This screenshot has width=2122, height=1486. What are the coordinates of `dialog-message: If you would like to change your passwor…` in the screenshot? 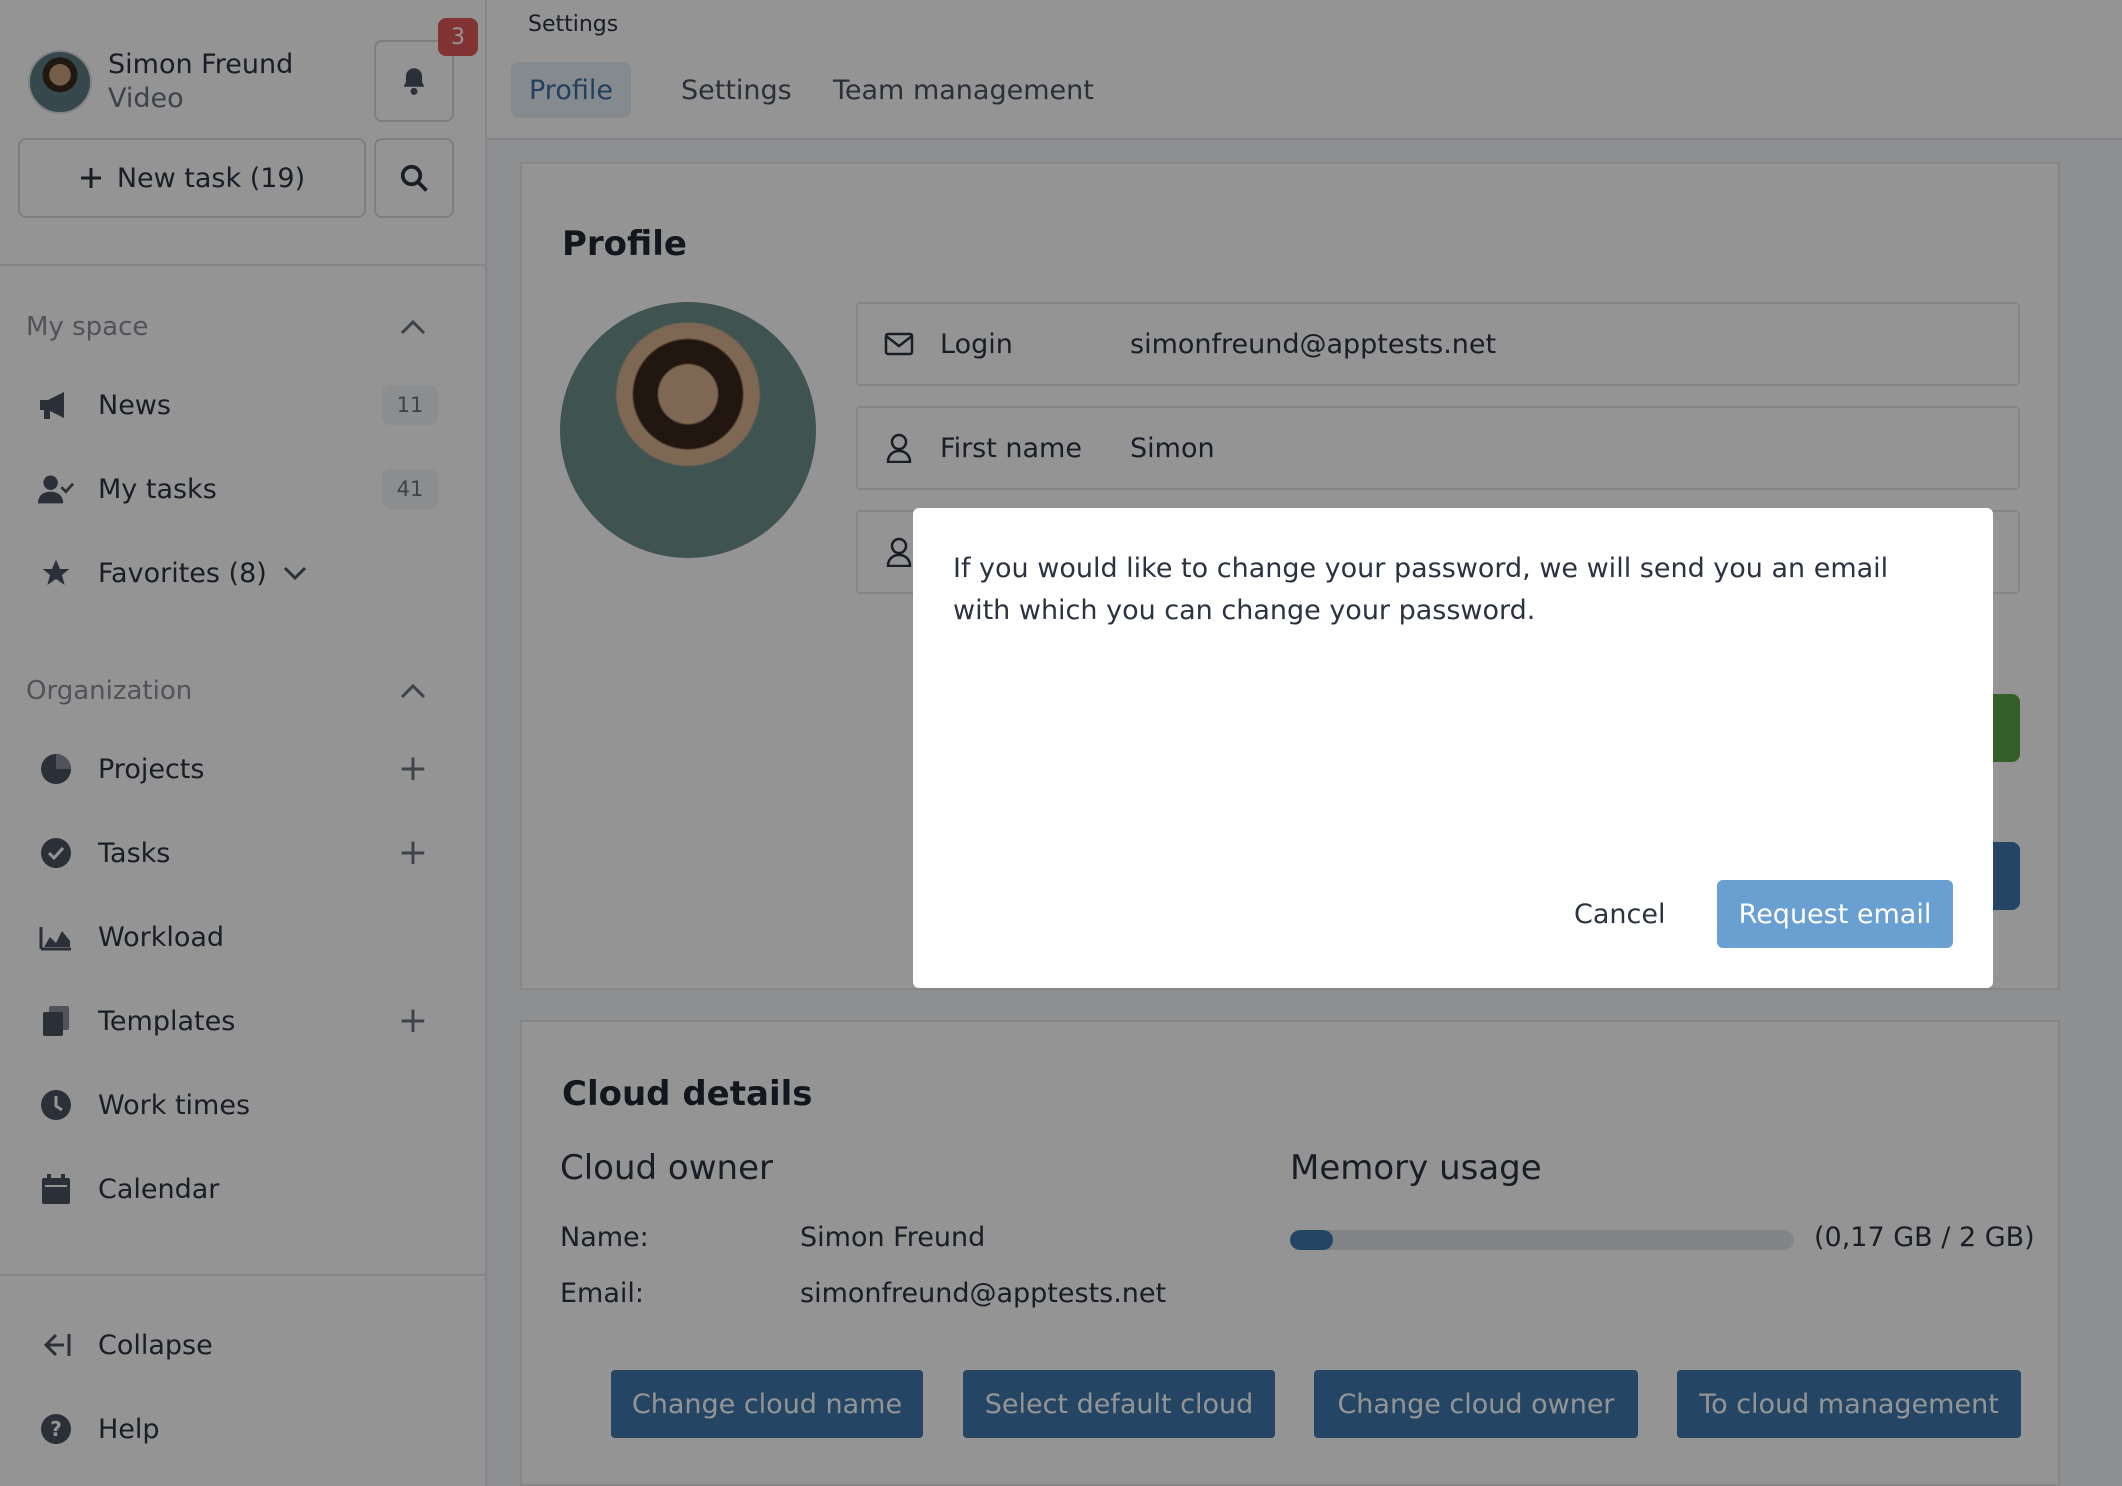 It's located at (1421, 589).